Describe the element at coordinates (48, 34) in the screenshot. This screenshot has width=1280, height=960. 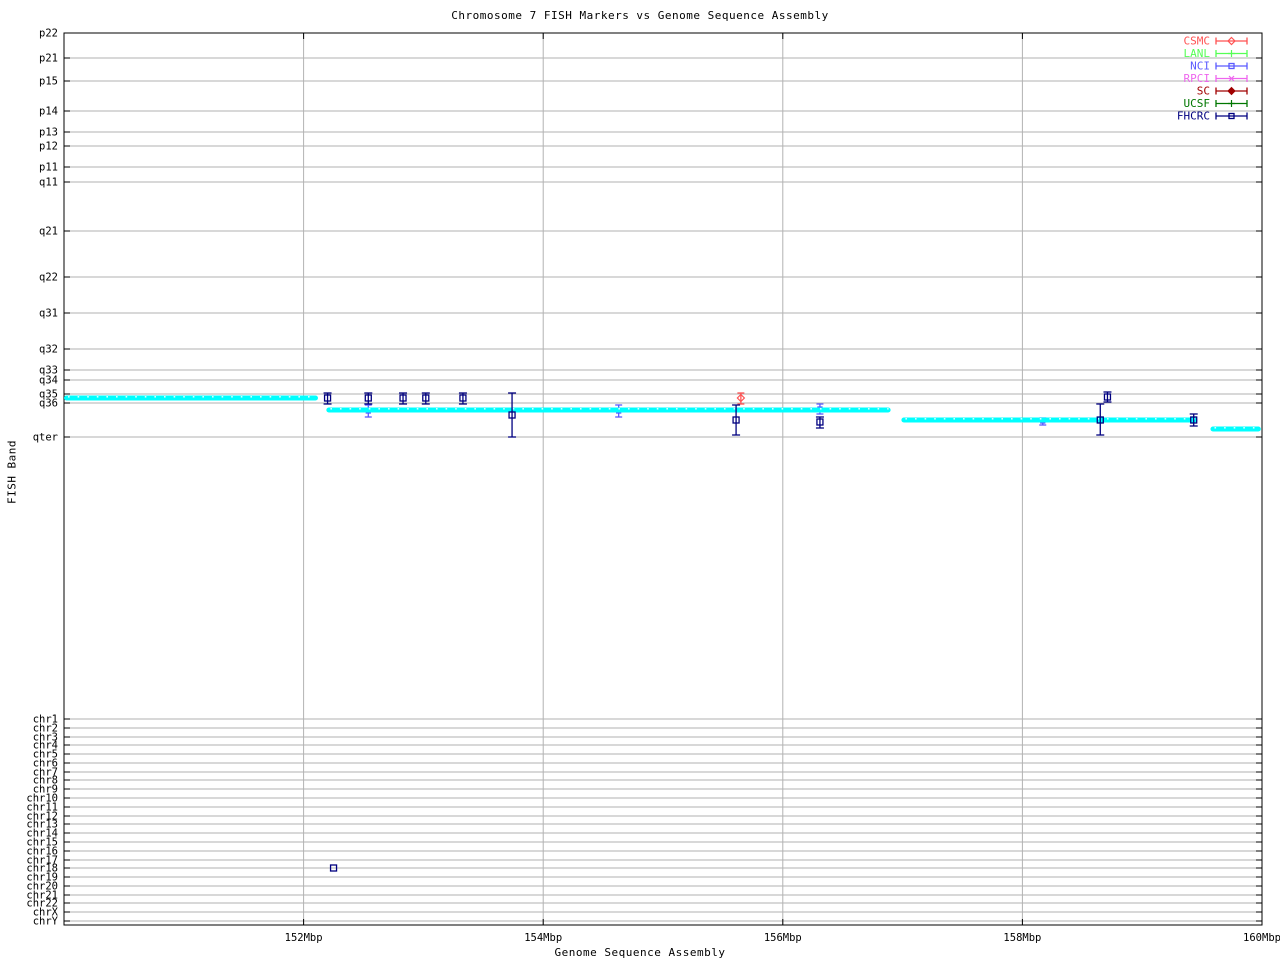
I see `y-tick-label: p22` at that location.